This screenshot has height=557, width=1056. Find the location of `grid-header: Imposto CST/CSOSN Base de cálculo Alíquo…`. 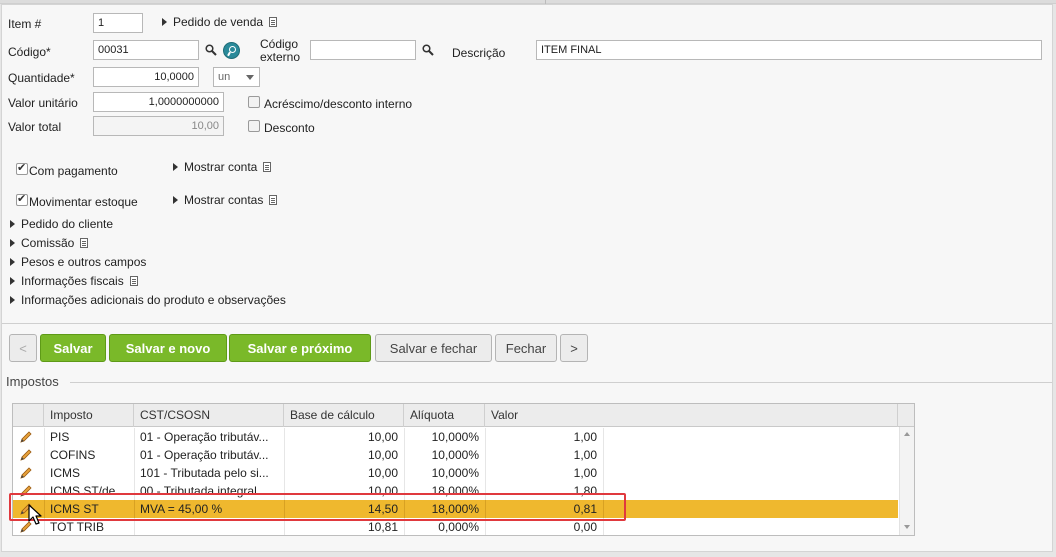

grid-header: Imposto CST/CSOSN Base de cálculo Alíquo… is located at coordinates (463, 415).